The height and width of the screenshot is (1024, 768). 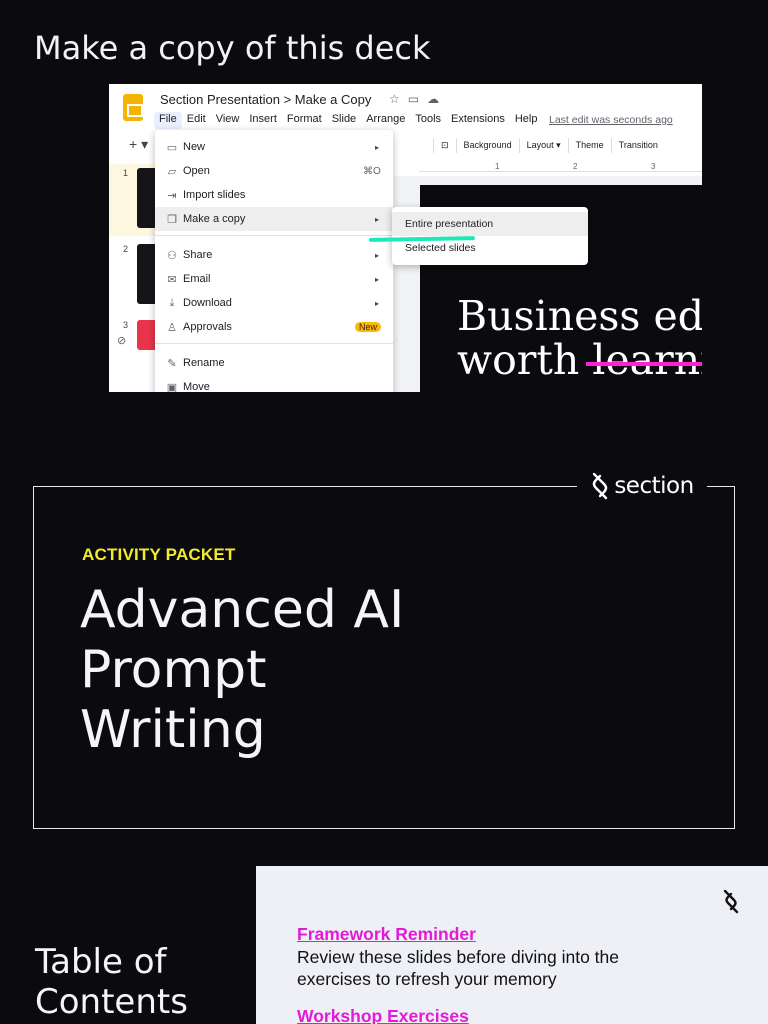 What do you see at coordinates (126, 325) in the screenshot?
I see `thumb-number: 3` at bounding box center [126, 325].